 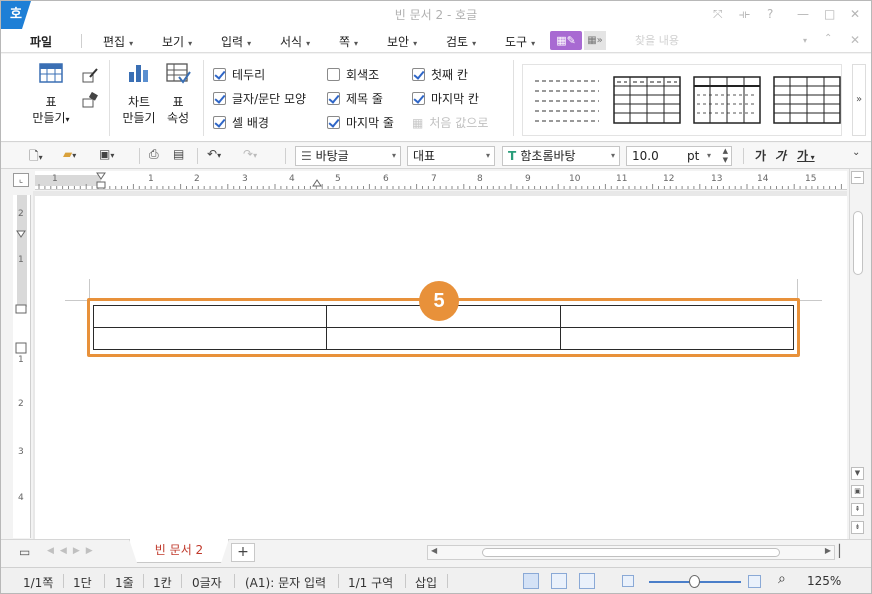 I want to click on ruler-number: 1, so click(x=55, y=179).